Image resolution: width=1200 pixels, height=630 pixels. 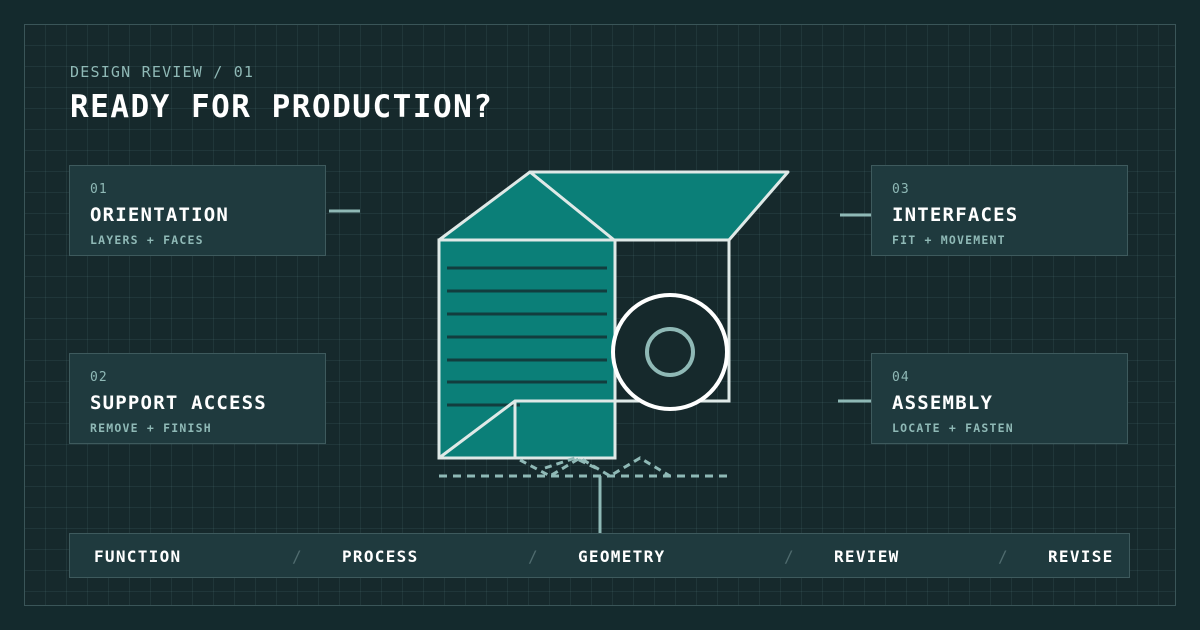 What do you see at coordinates (160, 215) in the screenshot?
I see `card-title: ORIENTATION` at bounding box center [160, 215].